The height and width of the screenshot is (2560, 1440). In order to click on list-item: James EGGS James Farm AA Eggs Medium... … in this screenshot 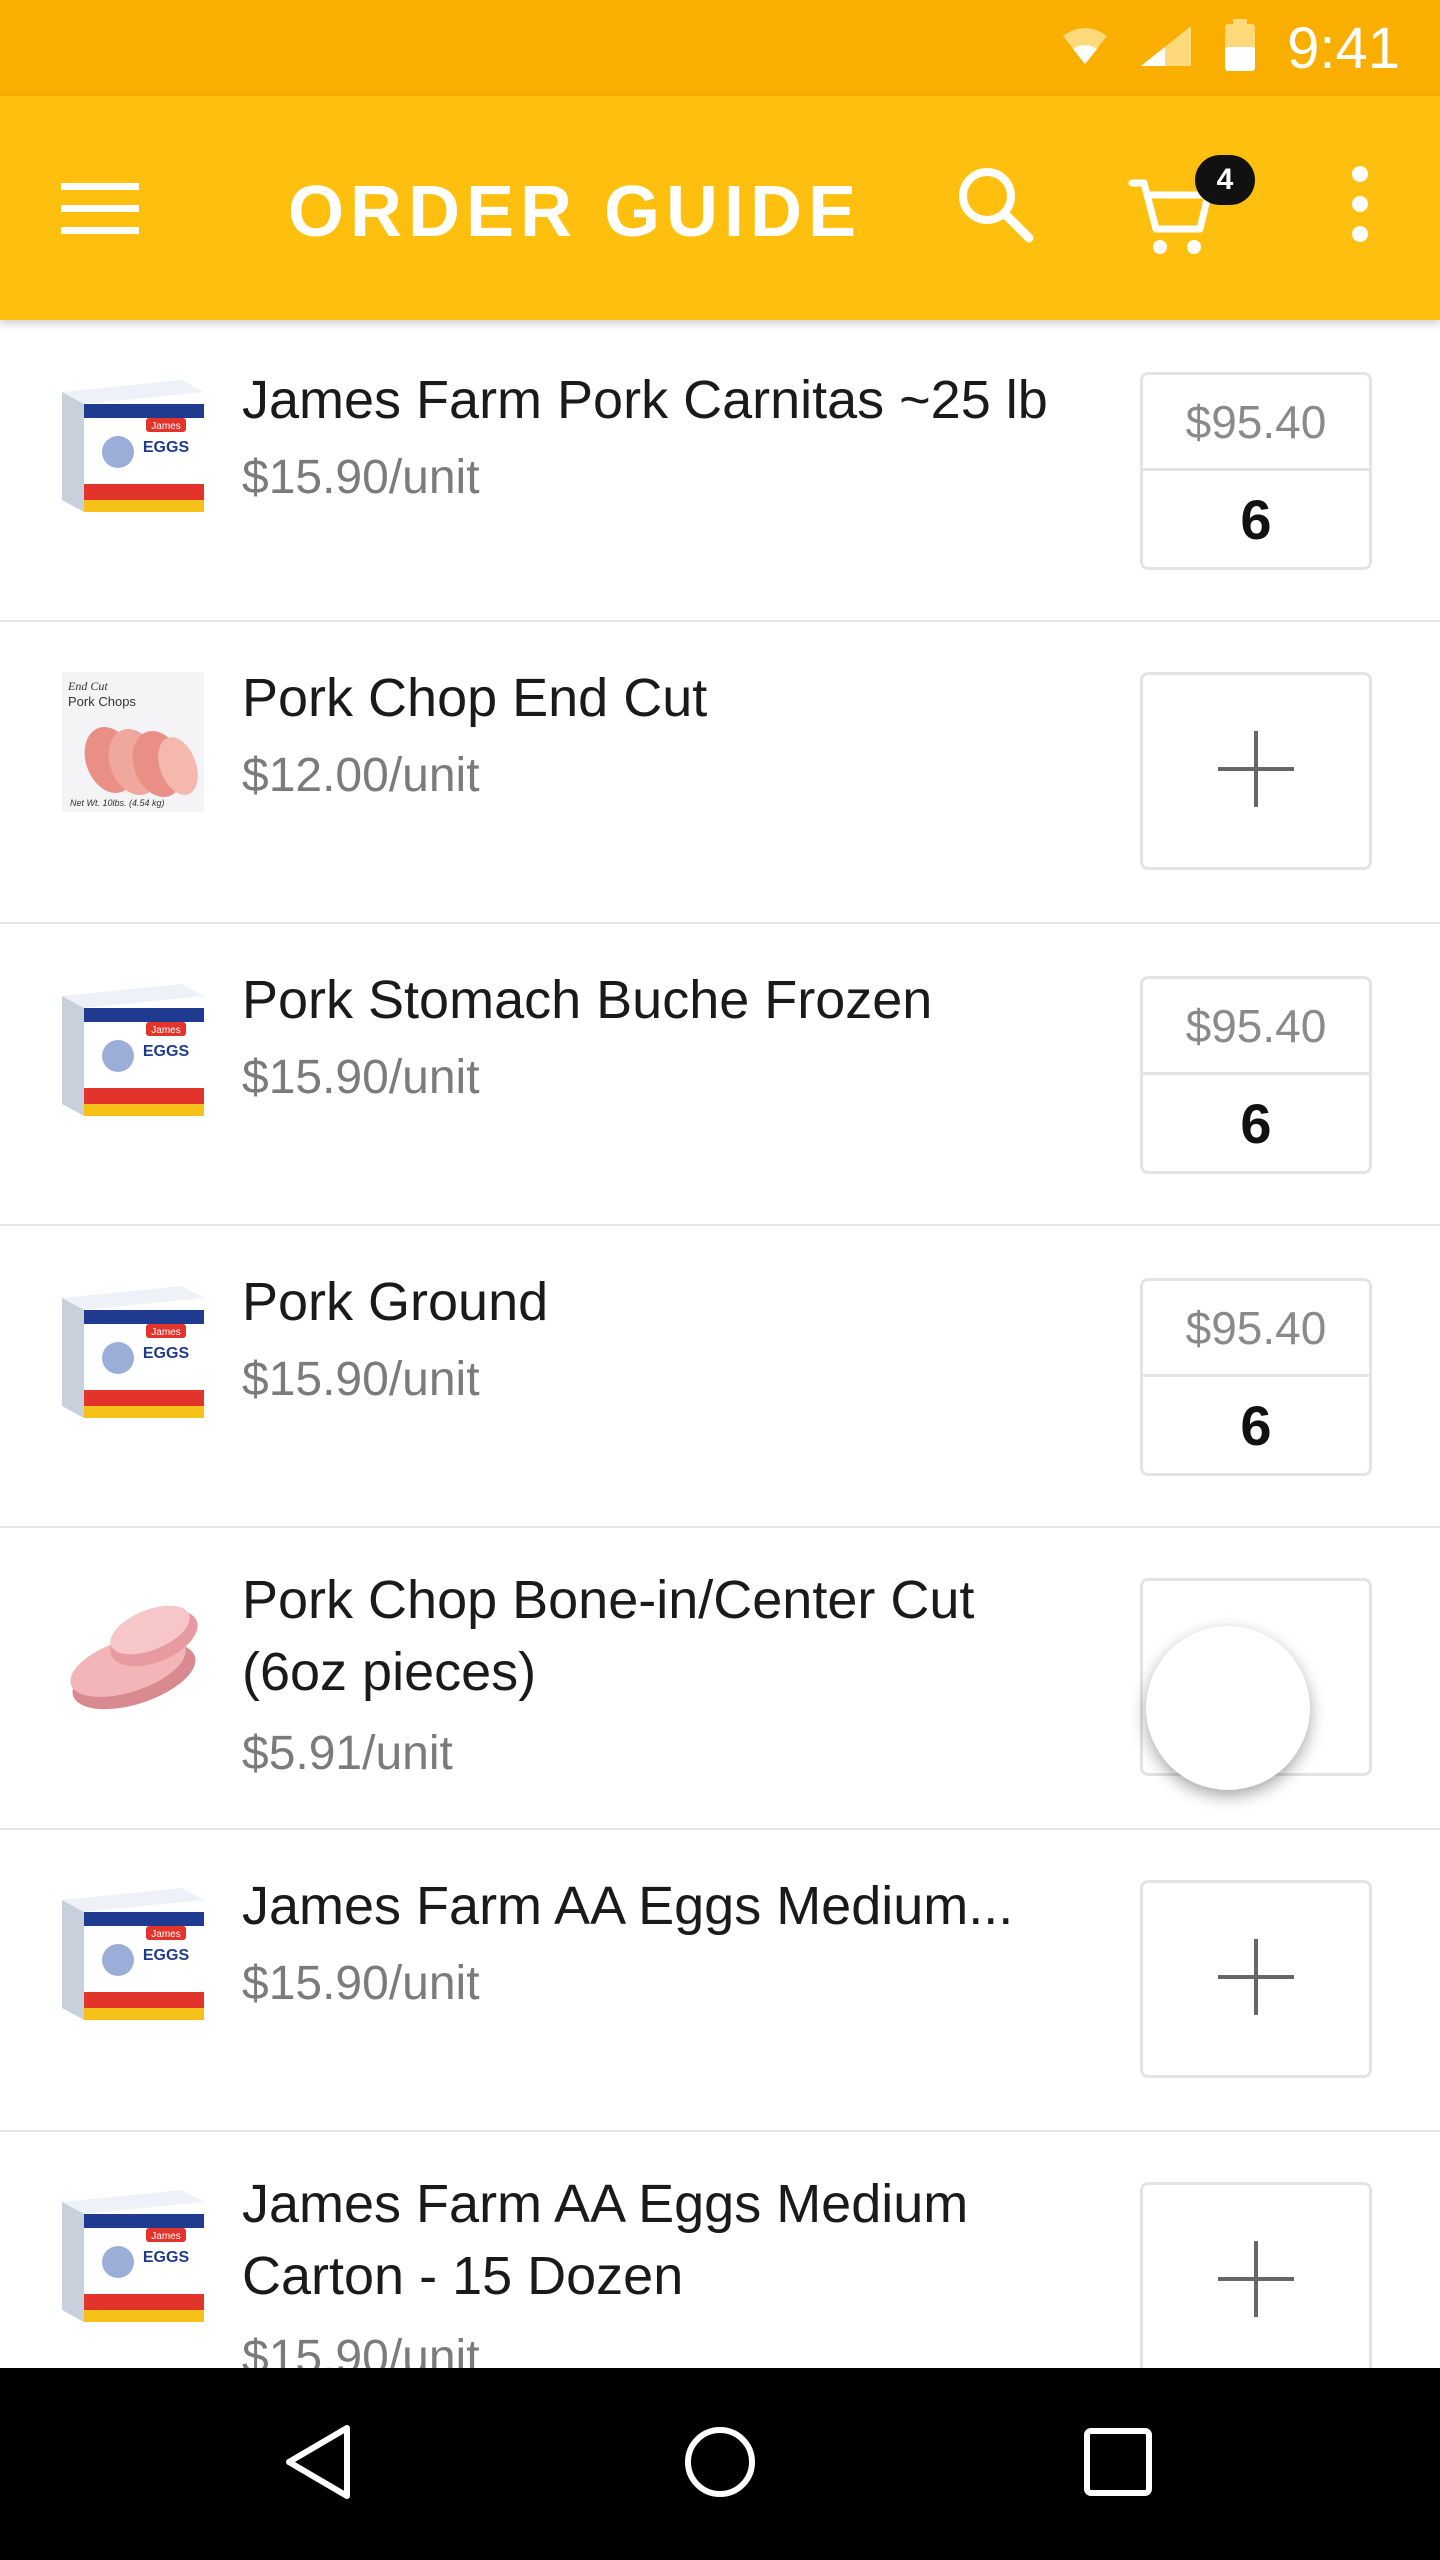, I will do `click(720, 1981)`.